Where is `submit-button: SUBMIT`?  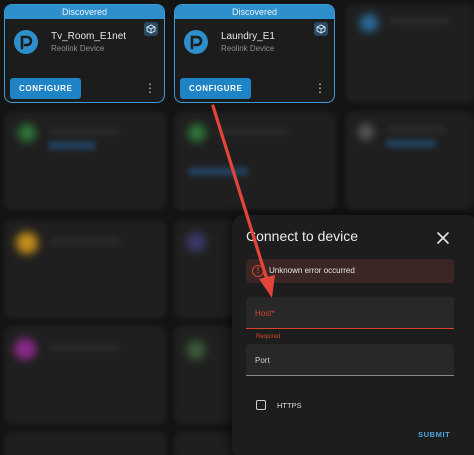 submit-button: SUBMIT is located at coordinates (434, 434).